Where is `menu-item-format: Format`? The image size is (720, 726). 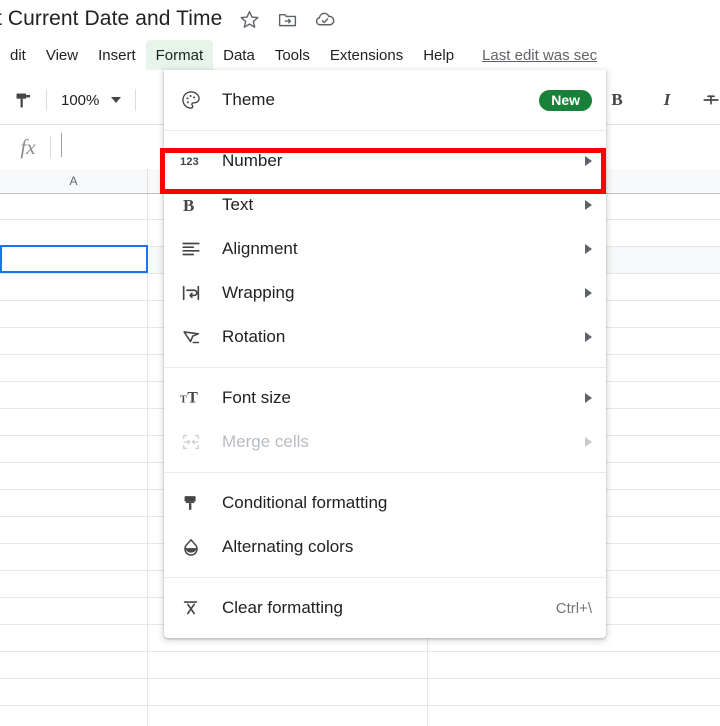 menu-item-format: Format is located at coordinates (179, 55).